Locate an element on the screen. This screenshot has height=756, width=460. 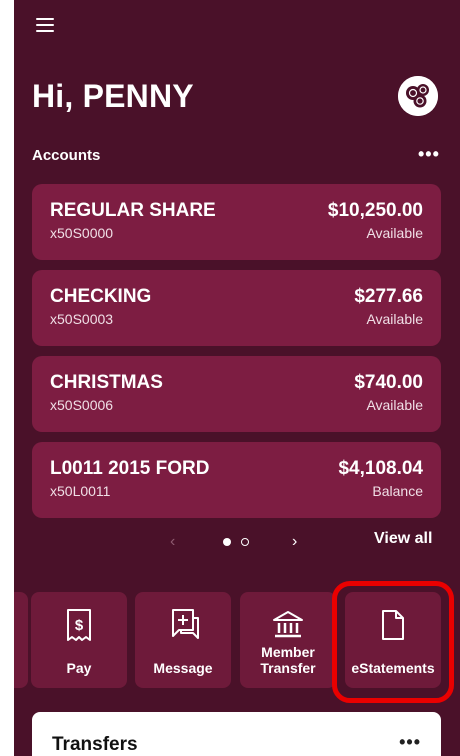
member-transfer-button: Member Transfer is located at coordinates (288, 640).